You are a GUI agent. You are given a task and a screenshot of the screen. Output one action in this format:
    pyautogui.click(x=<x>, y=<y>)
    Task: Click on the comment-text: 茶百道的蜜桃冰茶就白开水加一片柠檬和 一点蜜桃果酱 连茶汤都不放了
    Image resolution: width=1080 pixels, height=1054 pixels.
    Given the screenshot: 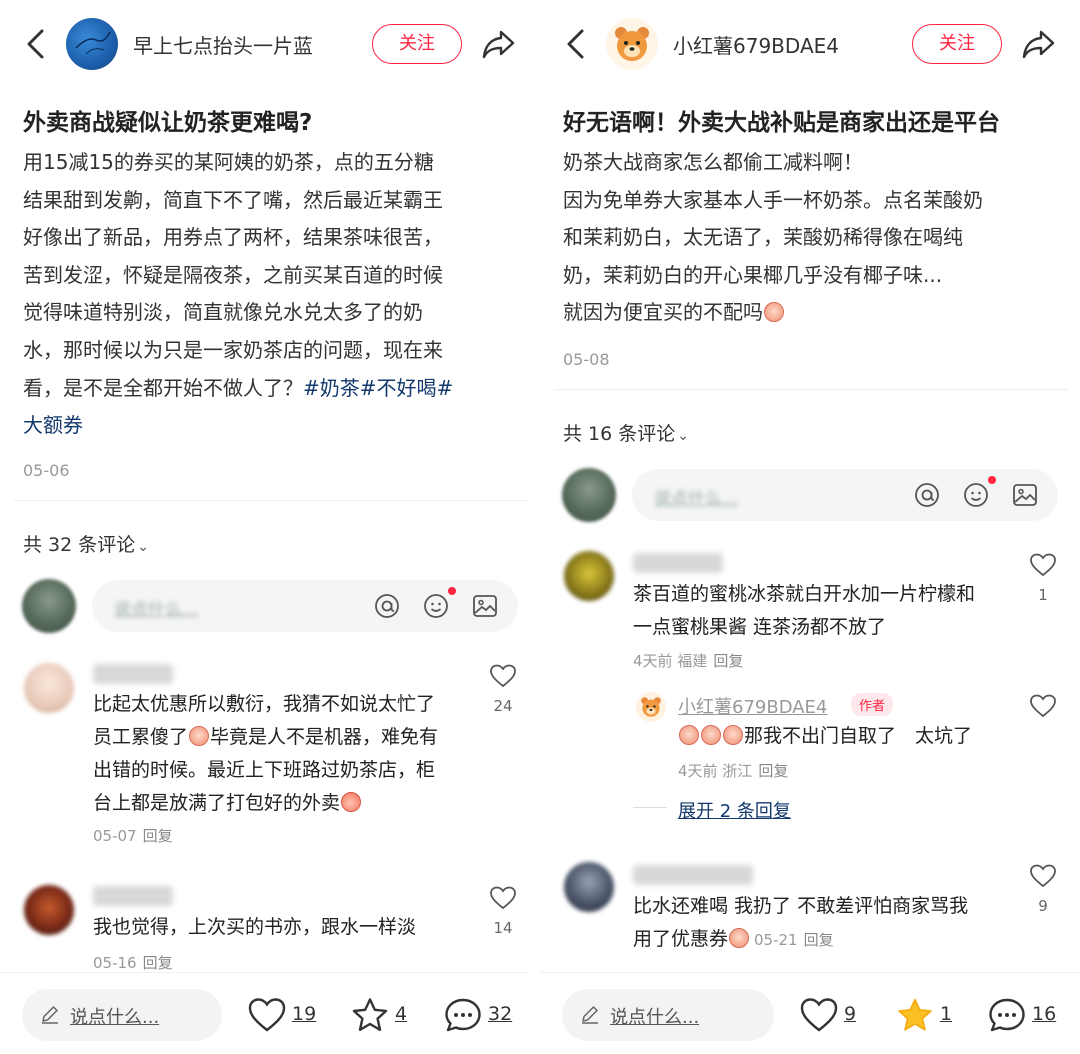 What is the action you would take?
    pyautogui.click(x=828, y=611)
    